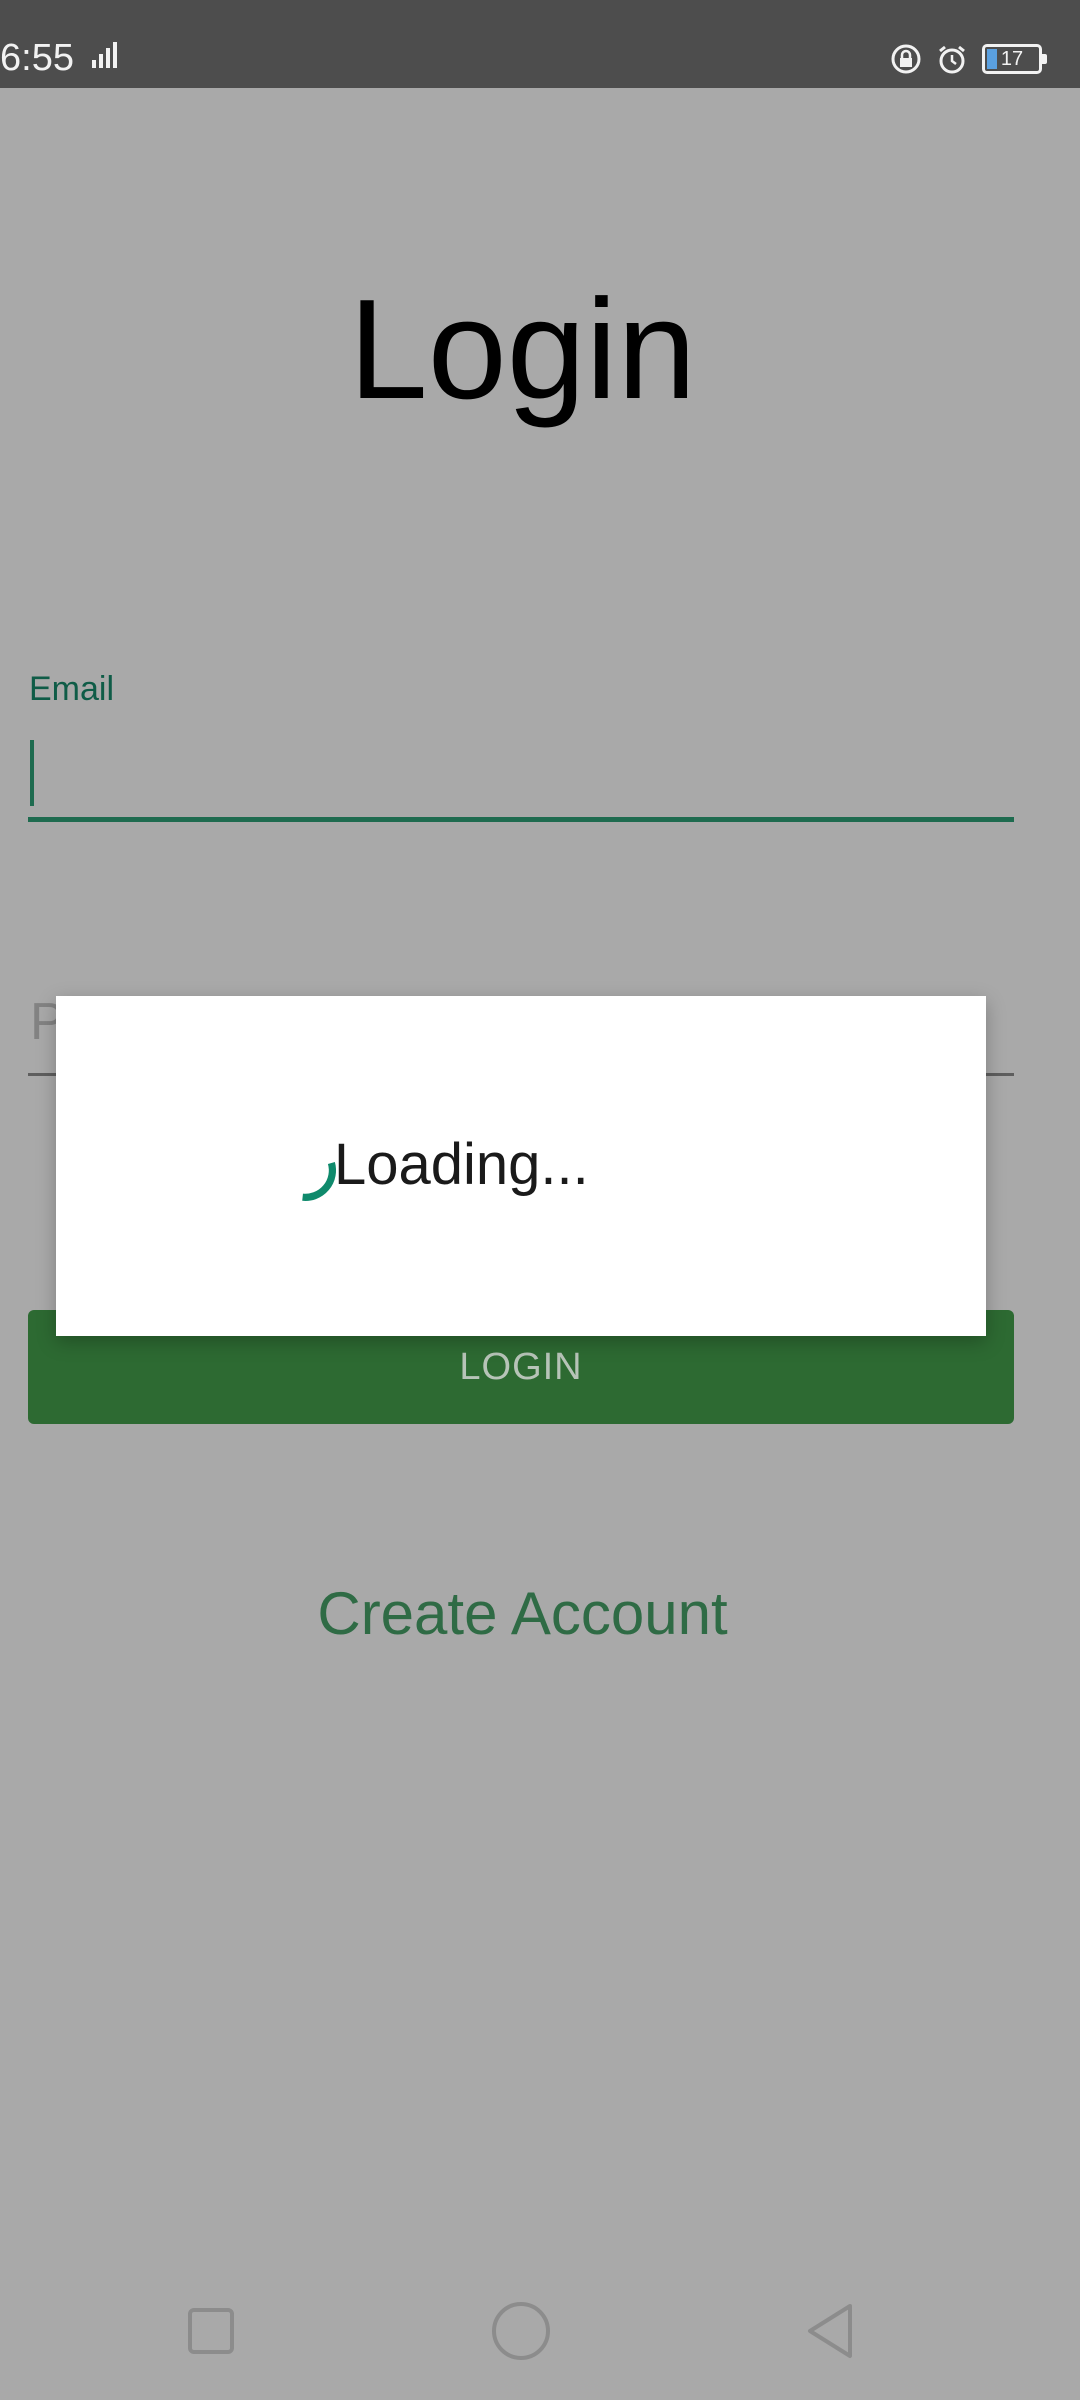 This screenshot has height=2400, width=1080. I want to click on vpn-icon, so click(906, 59).